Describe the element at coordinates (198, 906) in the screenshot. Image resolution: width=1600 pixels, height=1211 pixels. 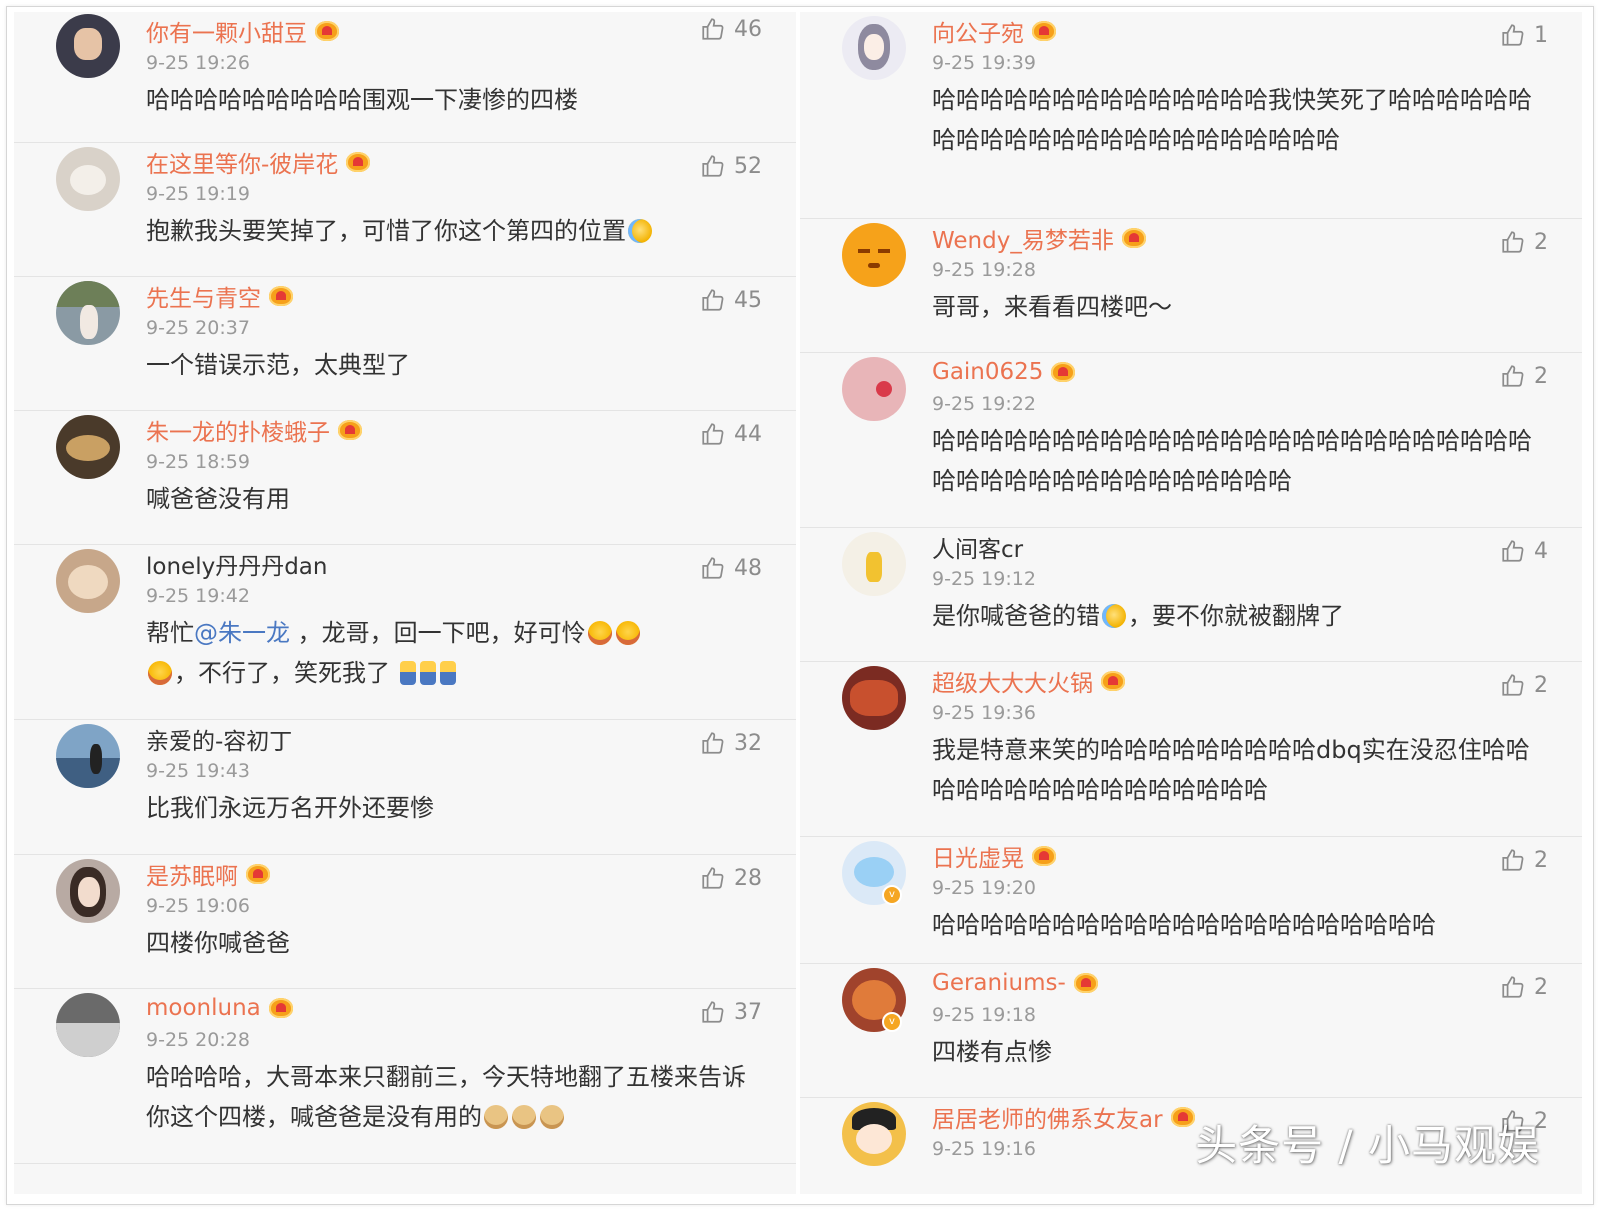
I see `comment-time: 9-25 19:06` at that location.